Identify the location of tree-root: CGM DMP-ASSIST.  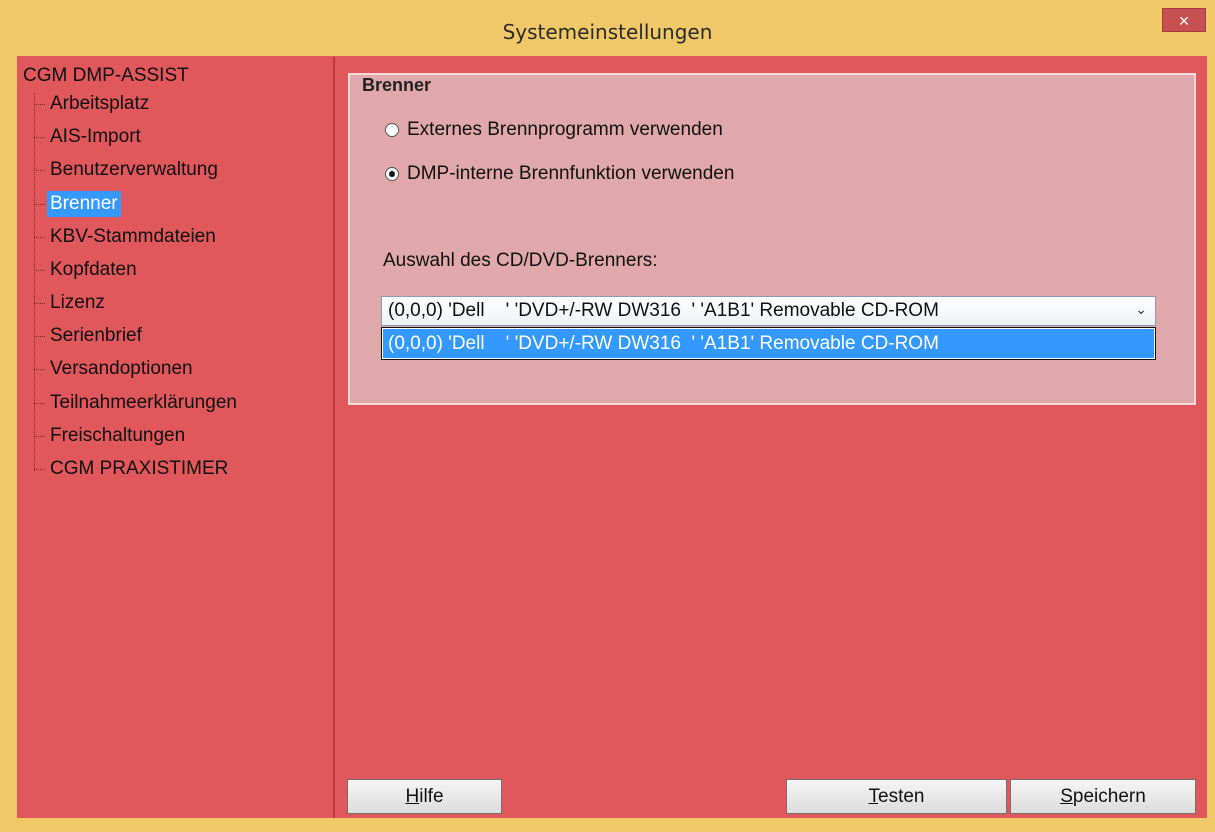
(106, 76).